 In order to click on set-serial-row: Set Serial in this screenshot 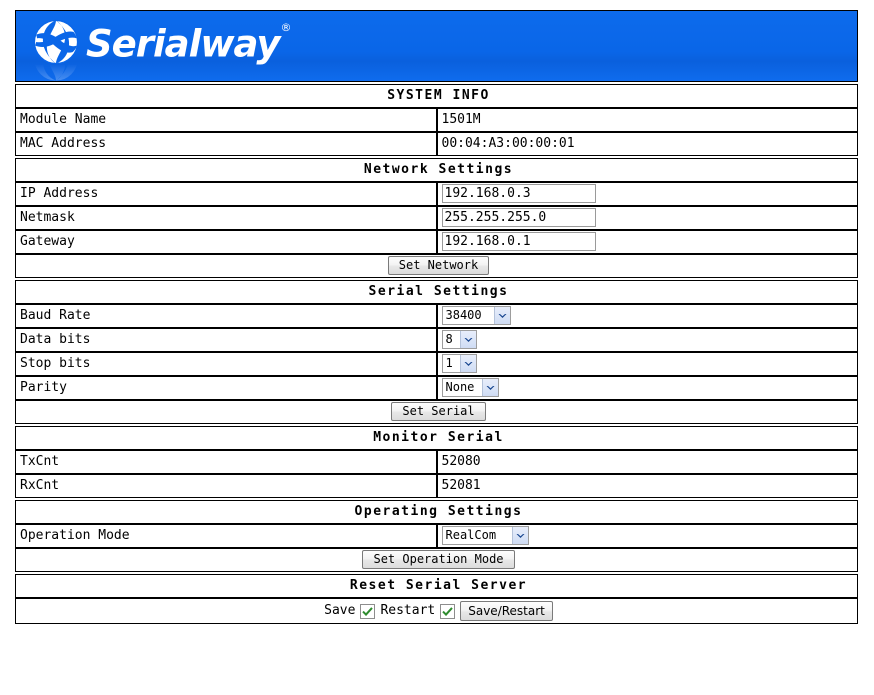, I will do `click(436, 412)`.